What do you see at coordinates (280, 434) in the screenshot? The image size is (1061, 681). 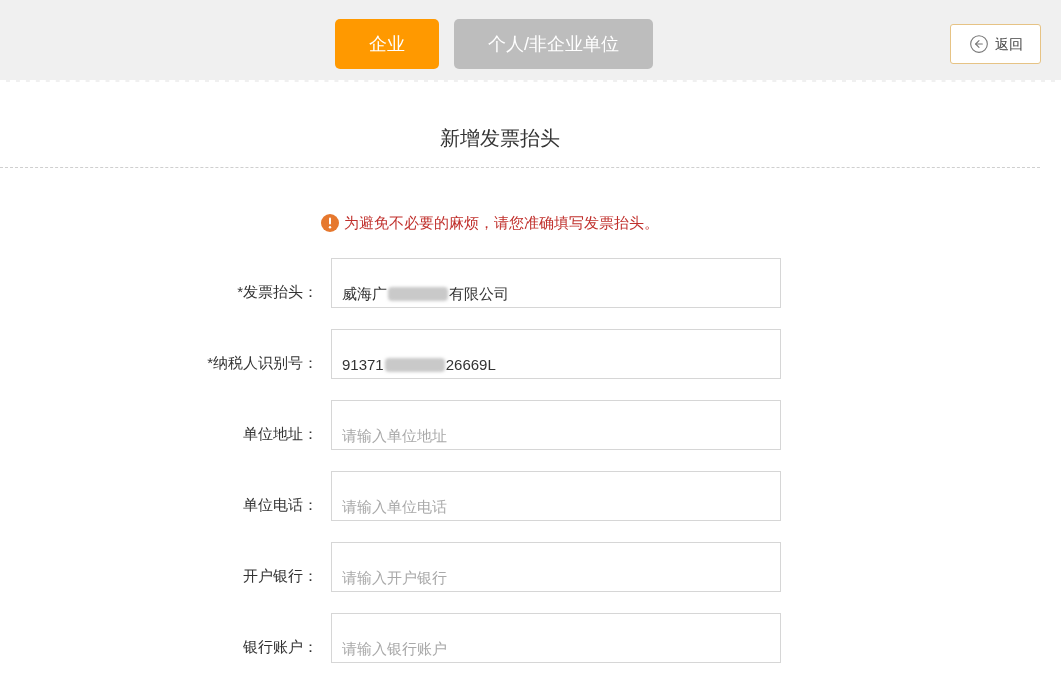 I see `field-label: 单位地址：` at bounding box center [280, 434].